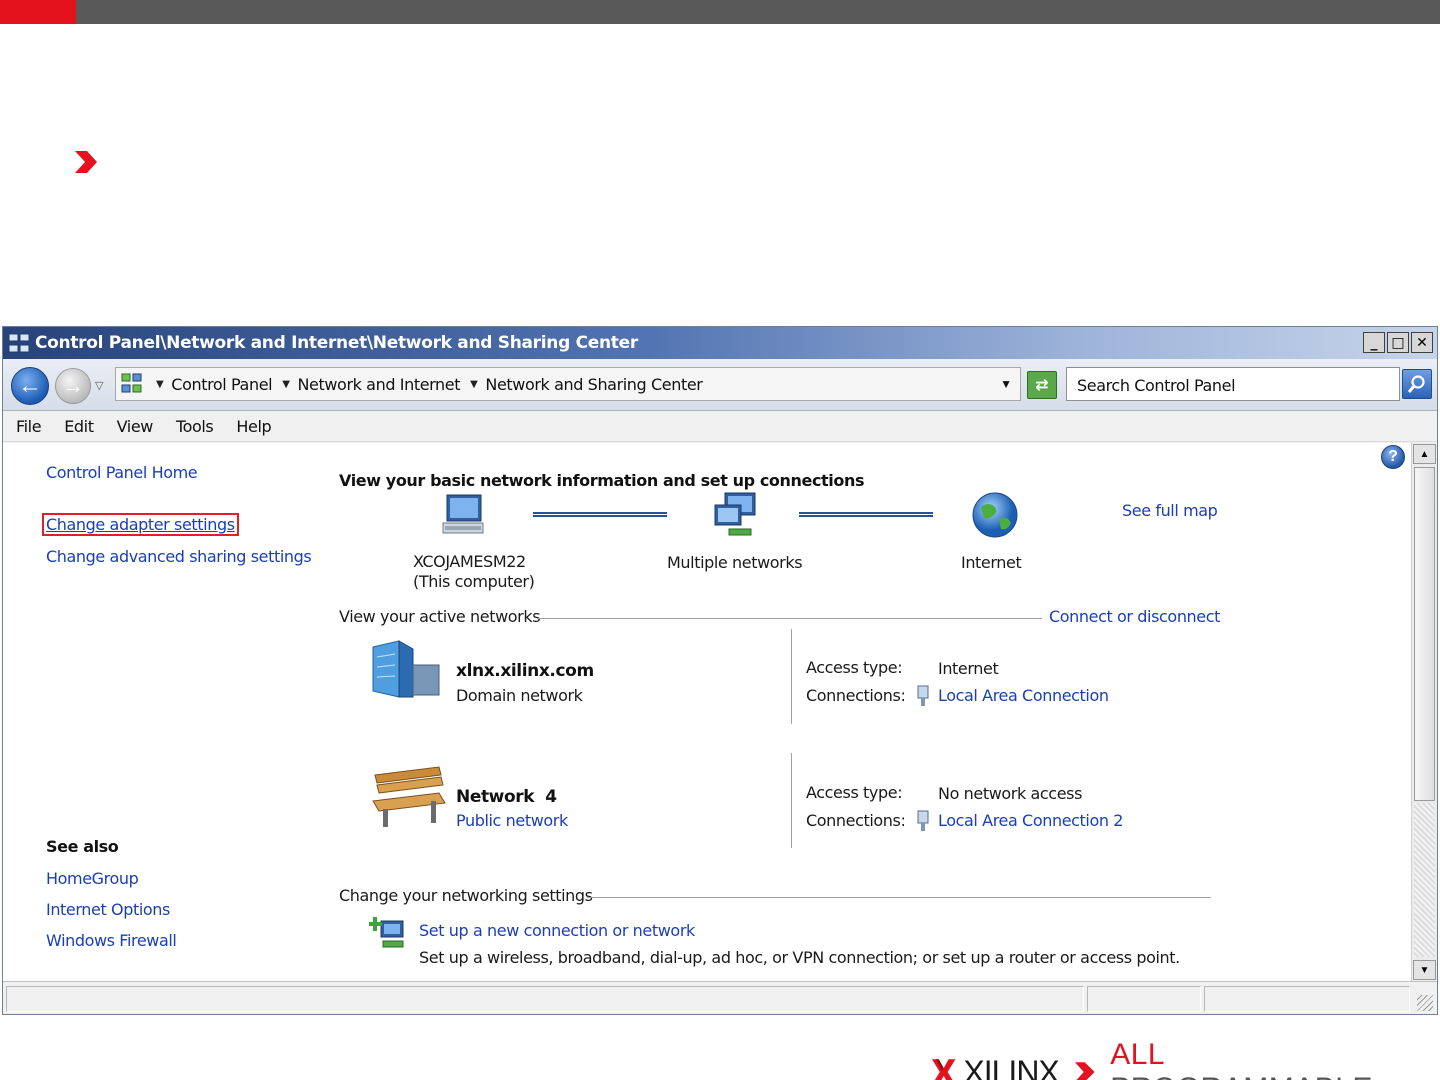 The width and height of the screenshot is (1440, 1080). What do you see at coordinates (474, 581) in the screenshot?
I see `this-computer-label: (This computer)` at bounding box center [474, 581].